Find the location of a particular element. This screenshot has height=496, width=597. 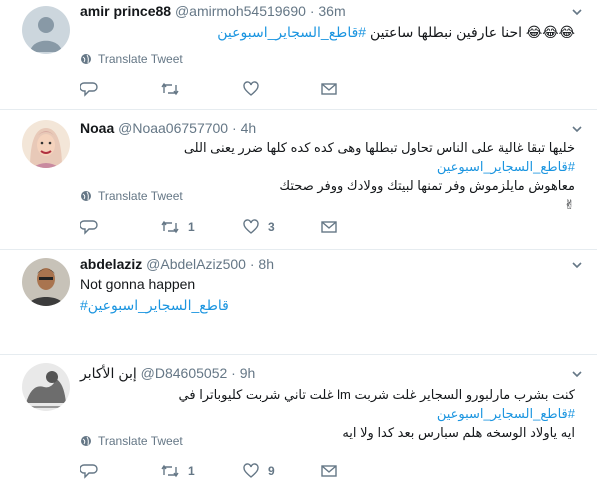

tweet-timestamp: 4h is located at coordinates (249, 128).